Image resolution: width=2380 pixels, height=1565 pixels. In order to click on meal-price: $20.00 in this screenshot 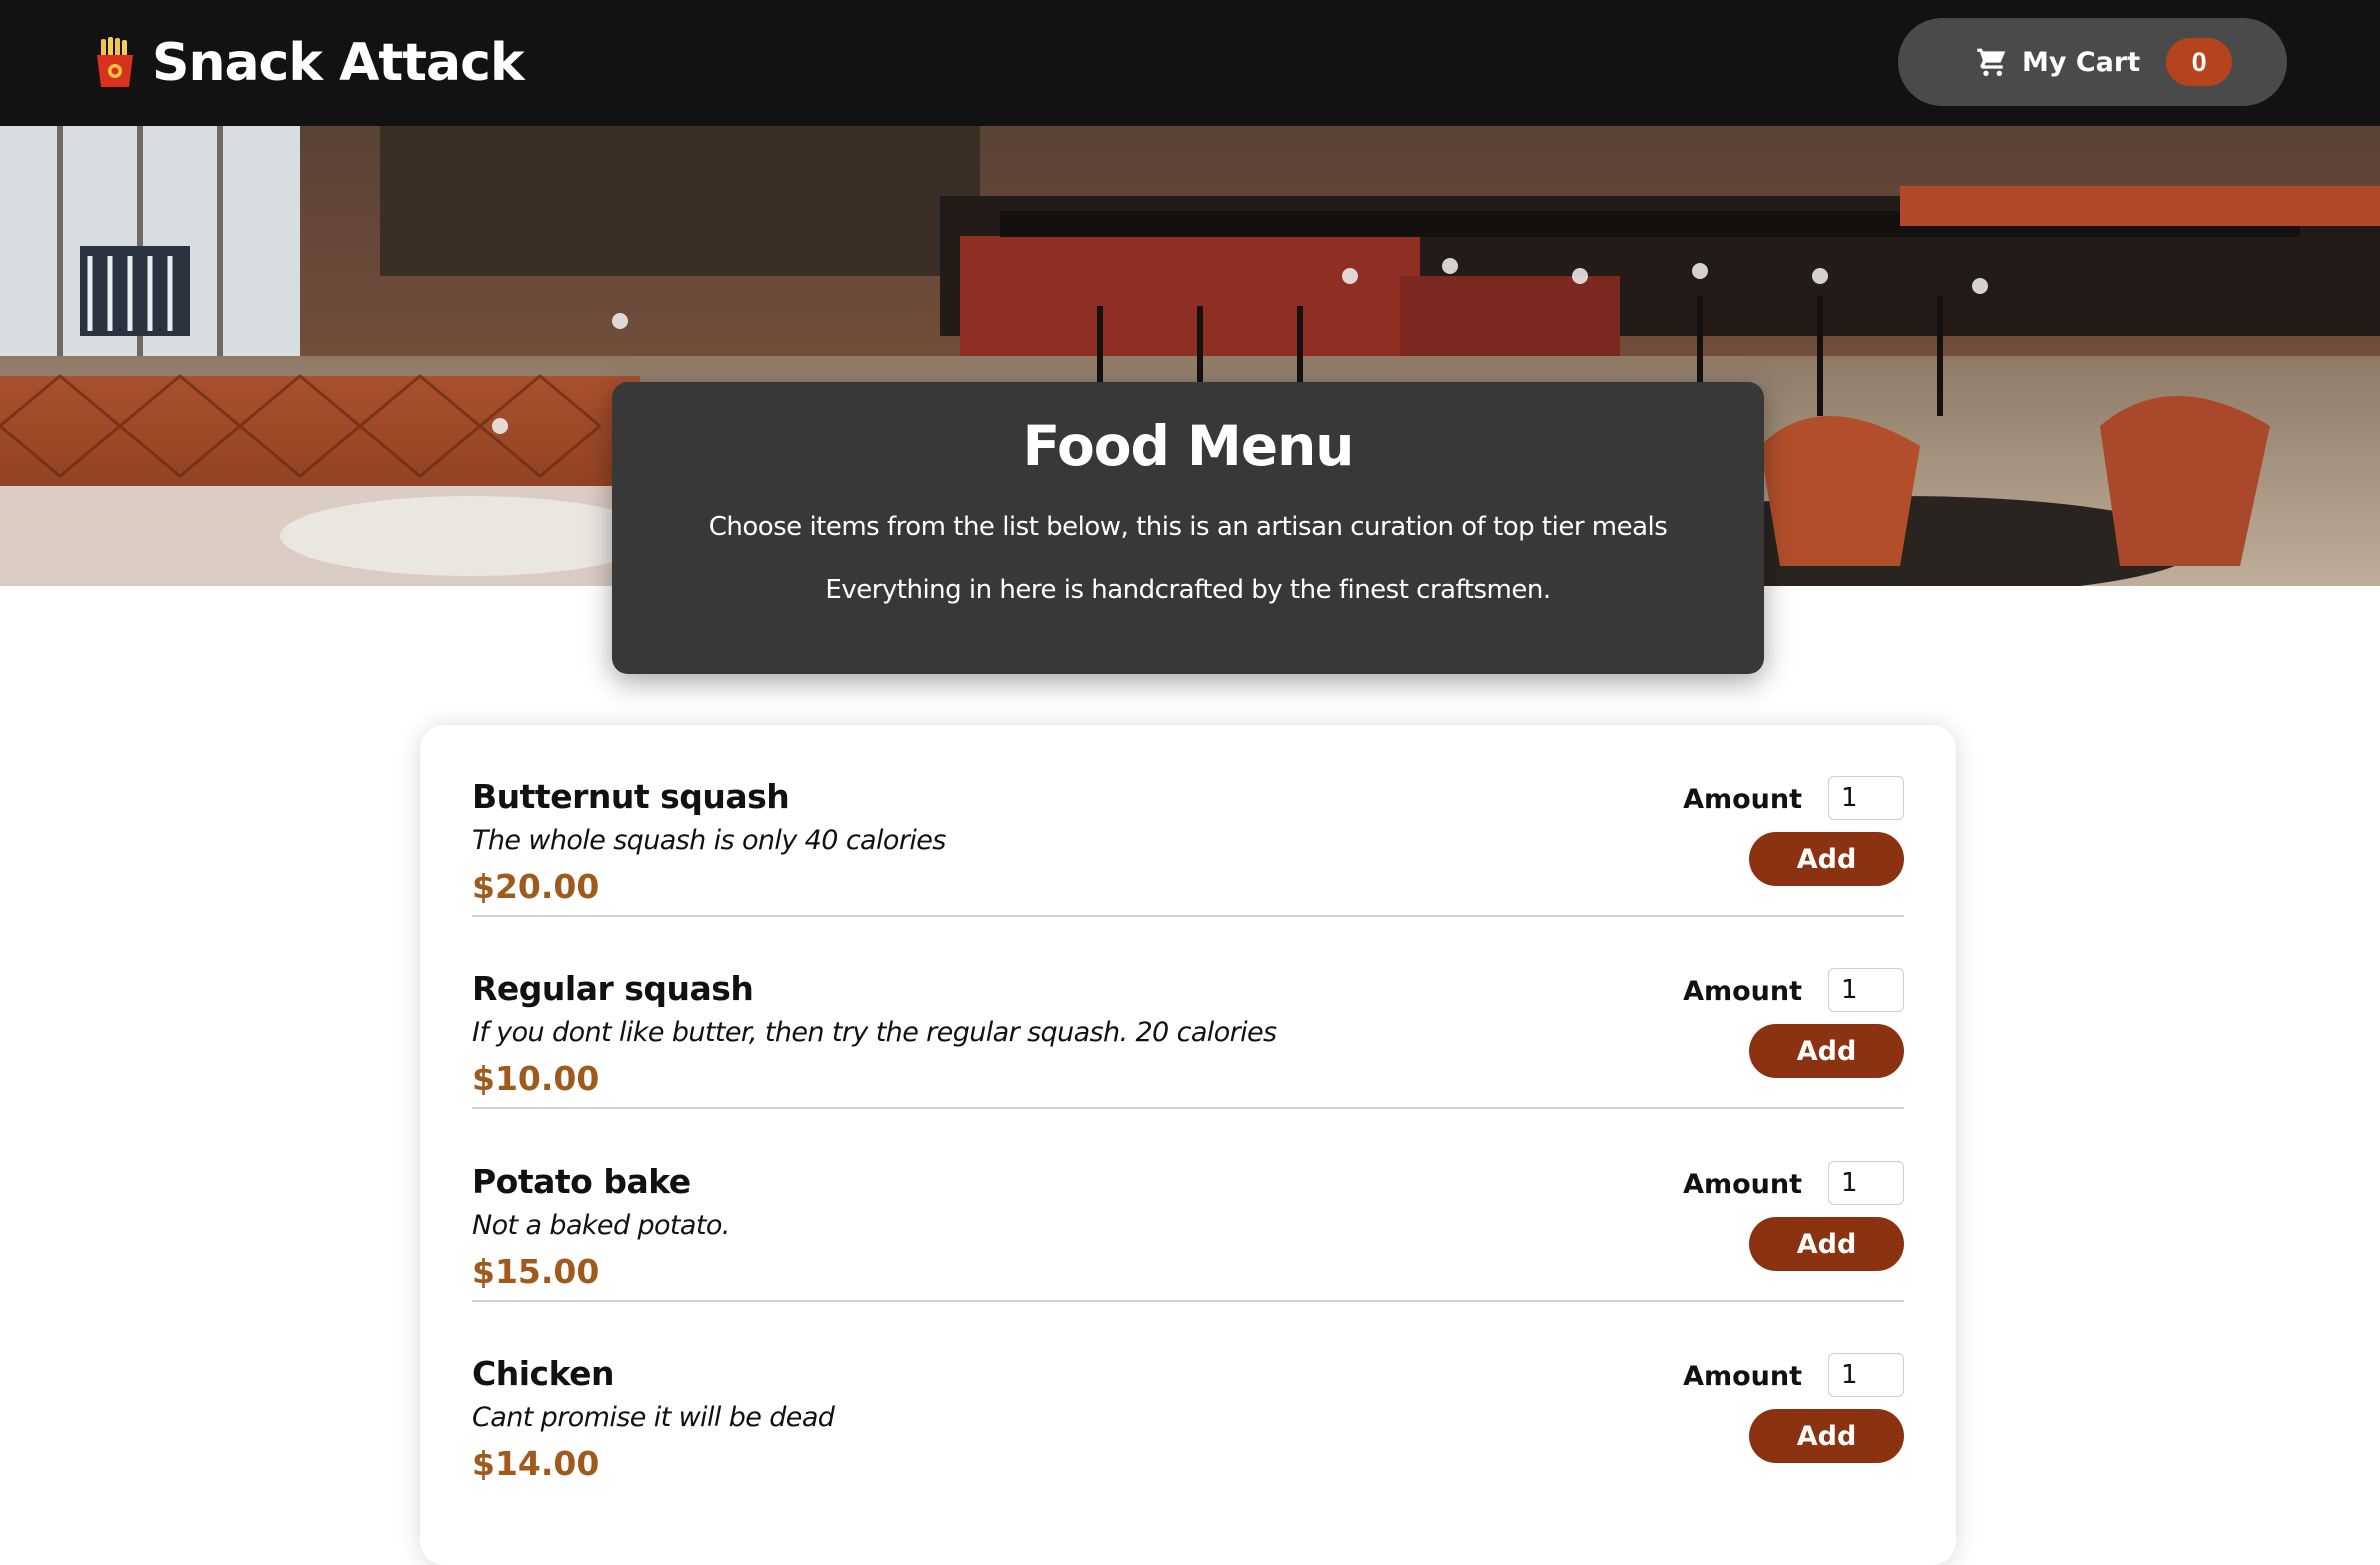, I will do `click(536, 886)`.